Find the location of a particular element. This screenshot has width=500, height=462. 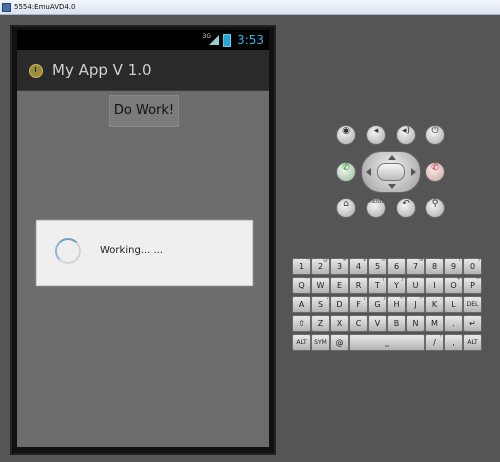

volume-up-icon: ◂) is located at coordinates (406, 131).